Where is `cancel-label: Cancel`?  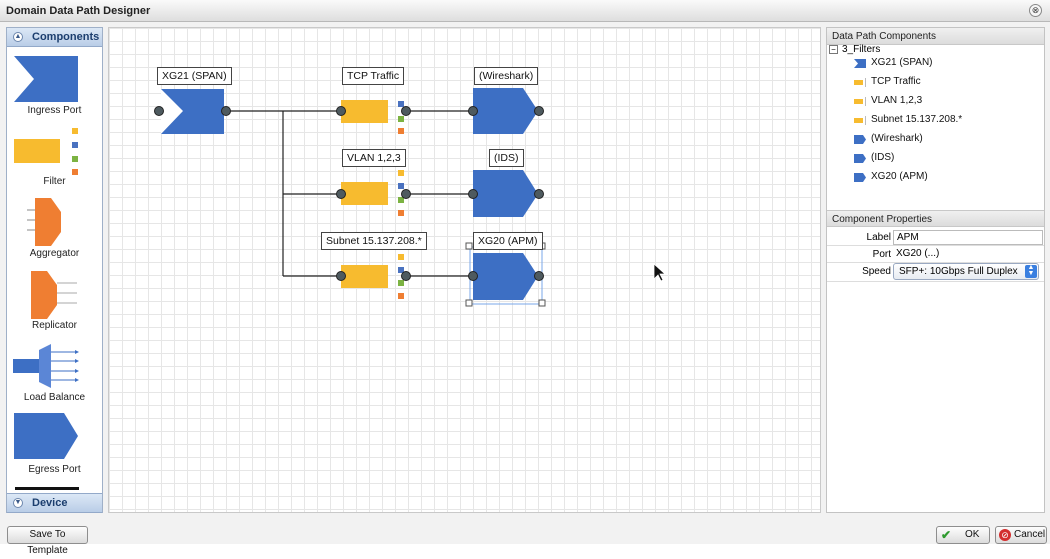
cancel-label: Cancel is located at coordinates (1030, 534).